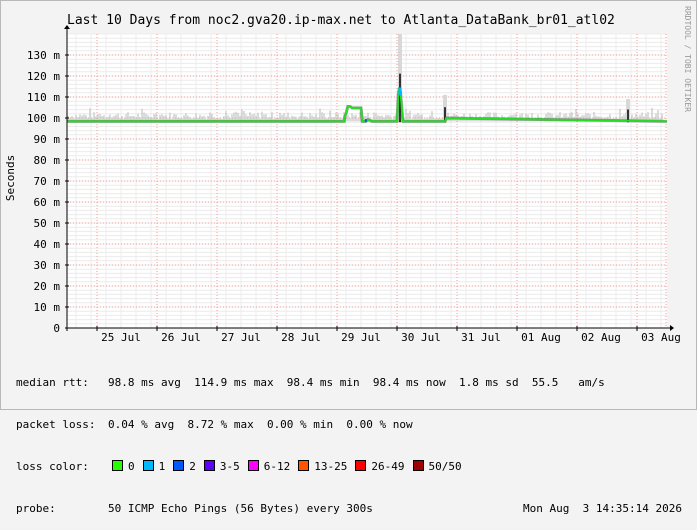  Describe the element at coordinates (56, 424) in the screenshot. I see `packet-loss-label: packet loss:` at that location.